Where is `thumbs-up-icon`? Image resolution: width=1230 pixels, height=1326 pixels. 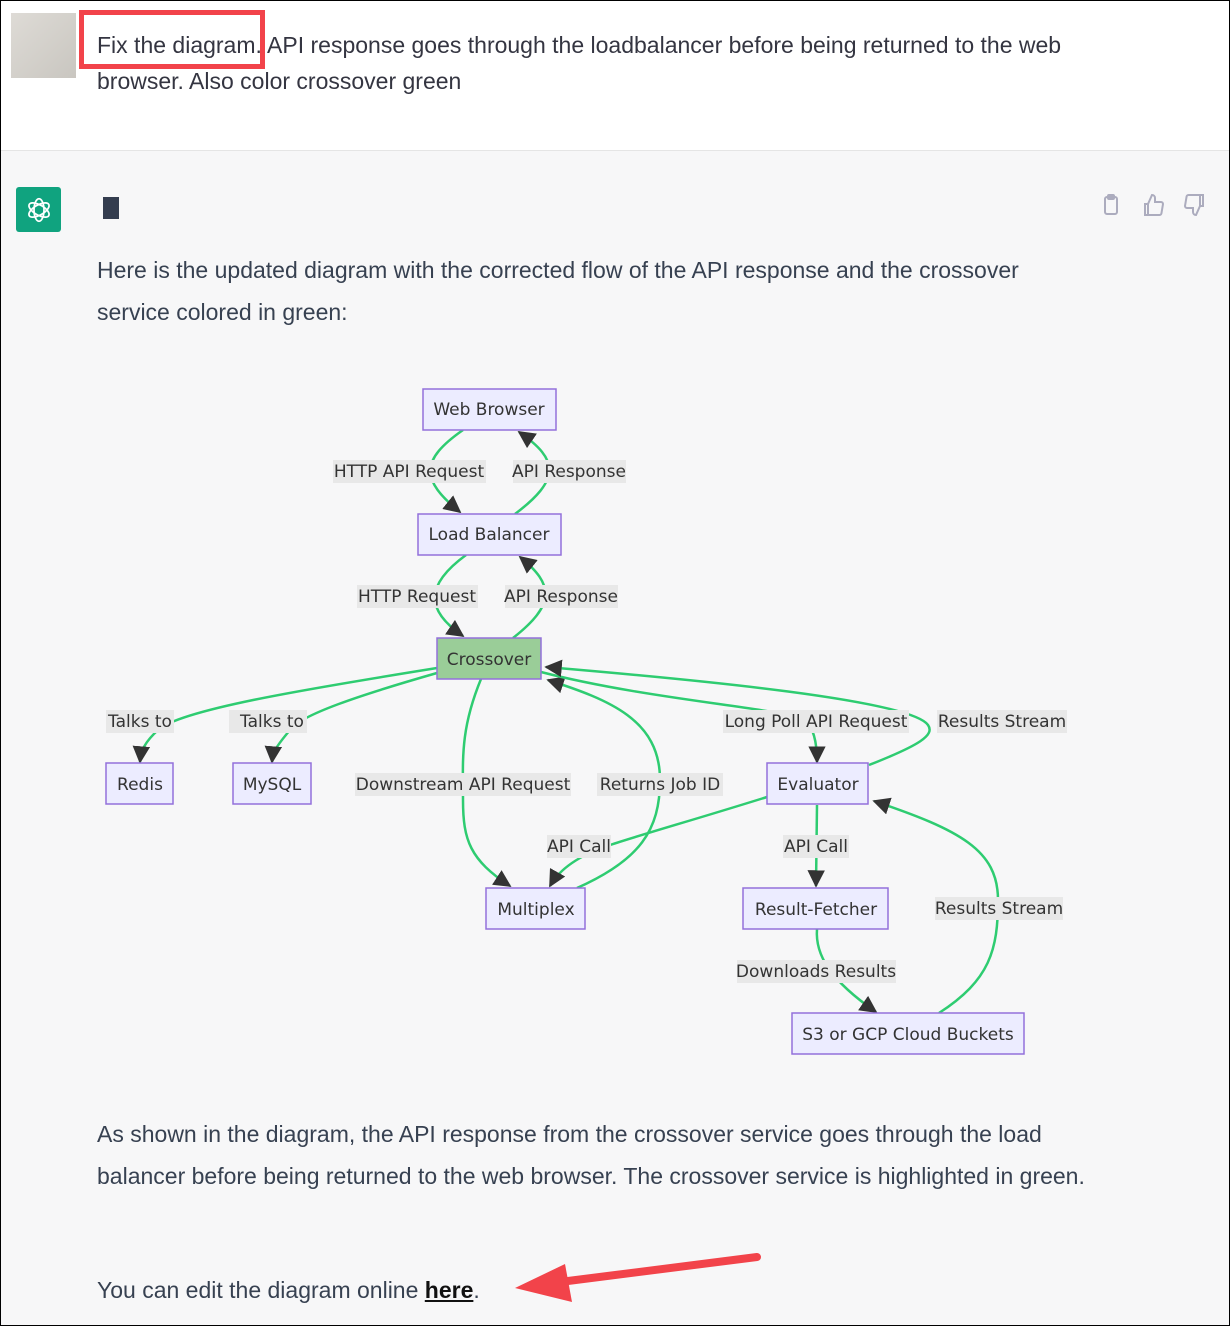
thumbs-up-icon is located at coordinates (1153, 205).